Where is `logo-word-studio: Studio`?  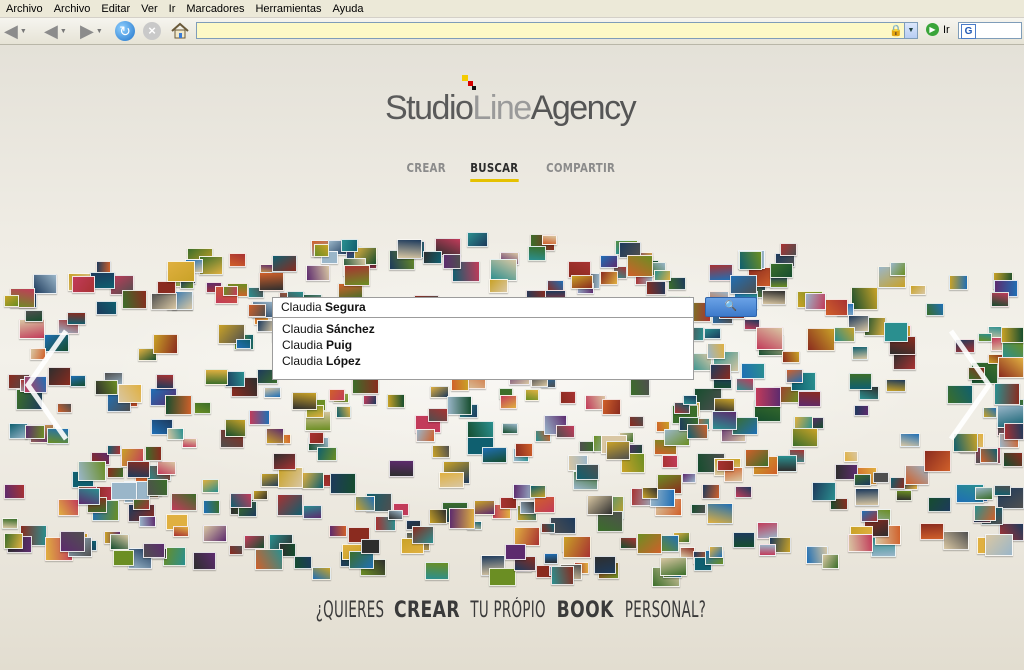 logo-word-studio: Studio is located at coordinates (429, 108).